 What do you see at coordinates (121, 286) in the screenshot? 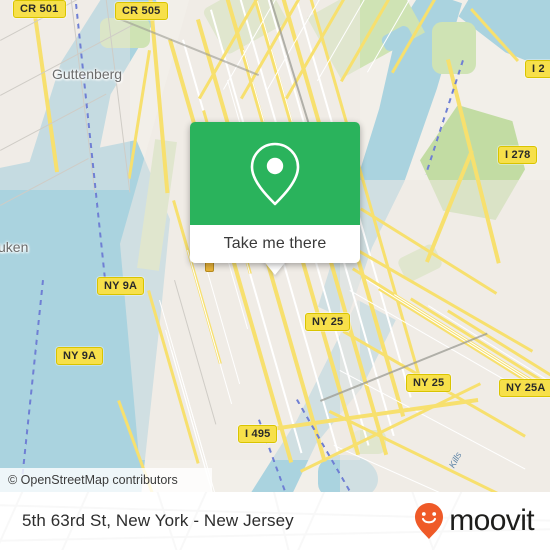
I see `route-shield-ny9a-north: NY 9A` at bounding box center [121, 286].